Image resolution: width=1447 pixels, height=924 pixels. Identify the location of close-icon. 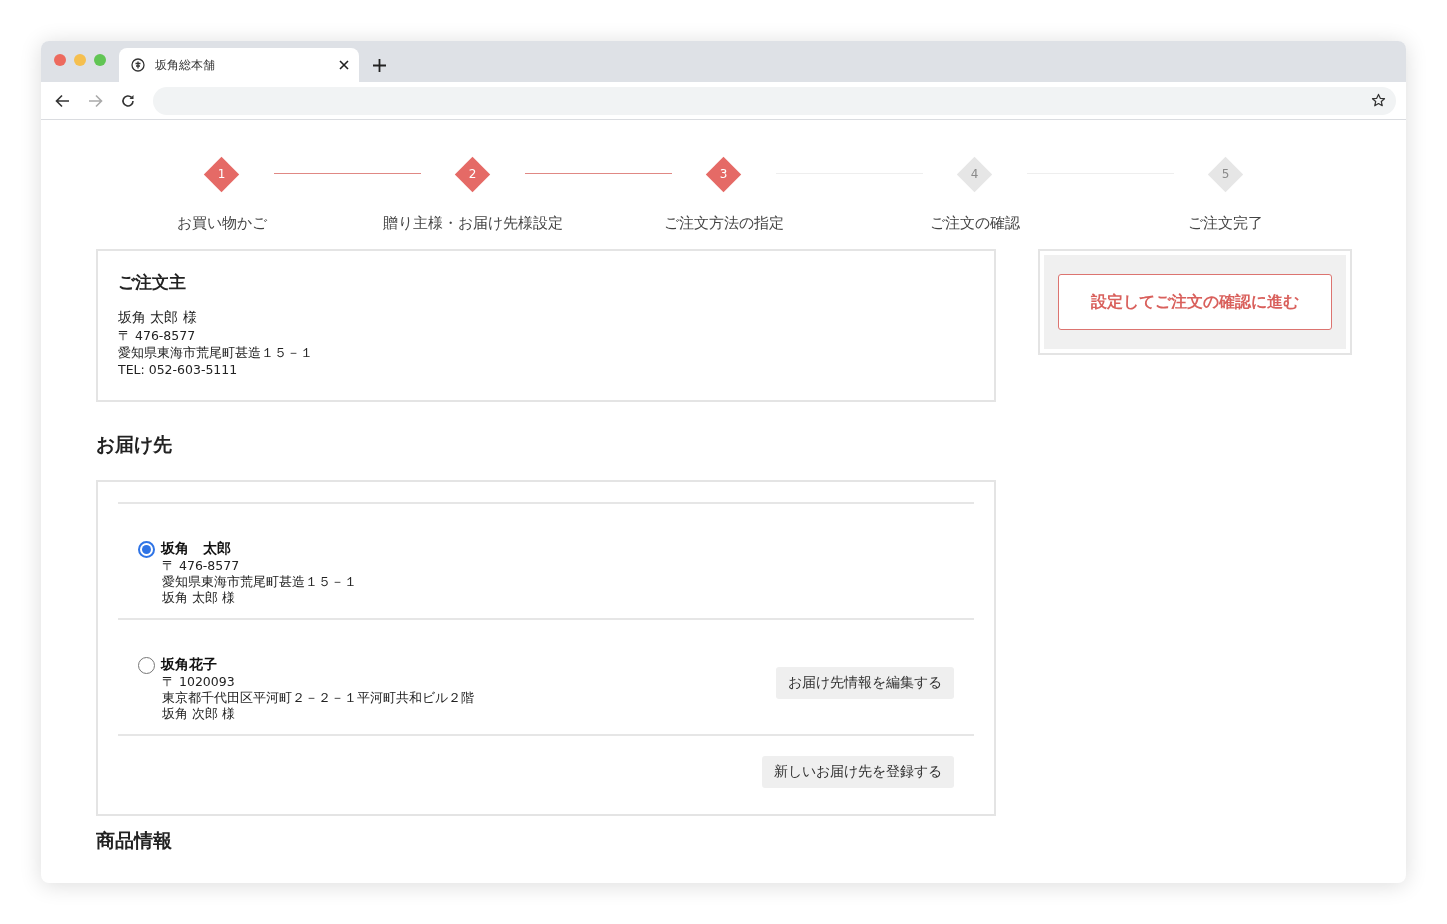
(344, 65).